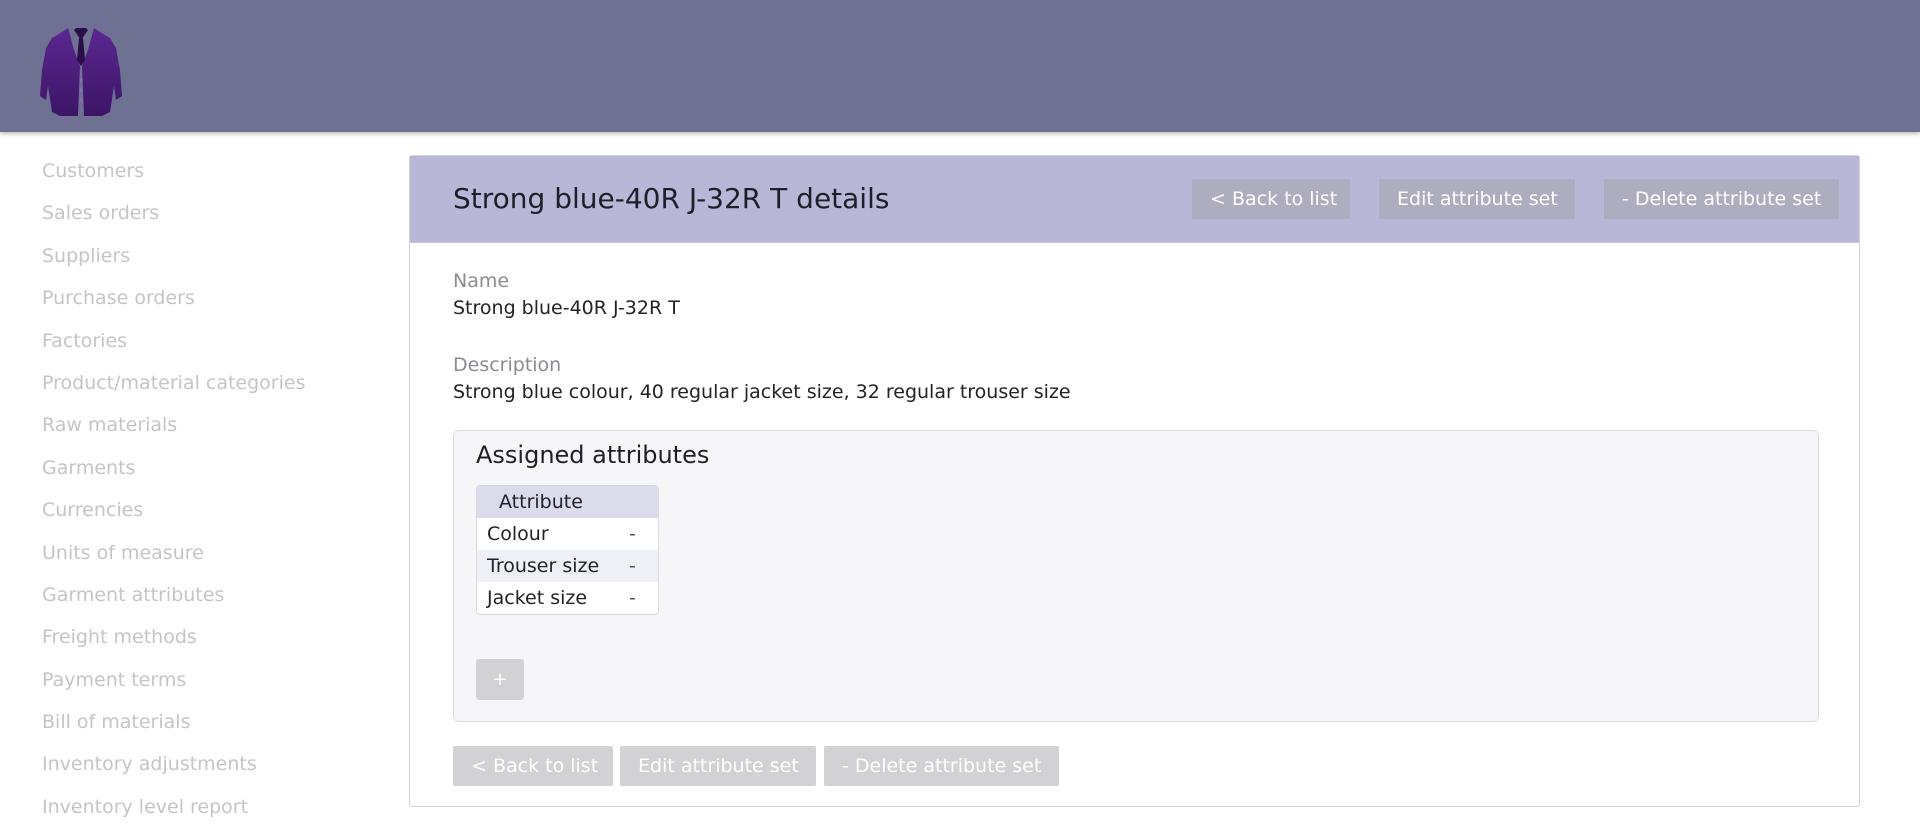 Image resolution: width=1920 pixels, height=831 pixels. Describe the element at coordinates (566, 308) in the screenshot. I see `name-value: Strong blue-40R J-32R T` at that location.